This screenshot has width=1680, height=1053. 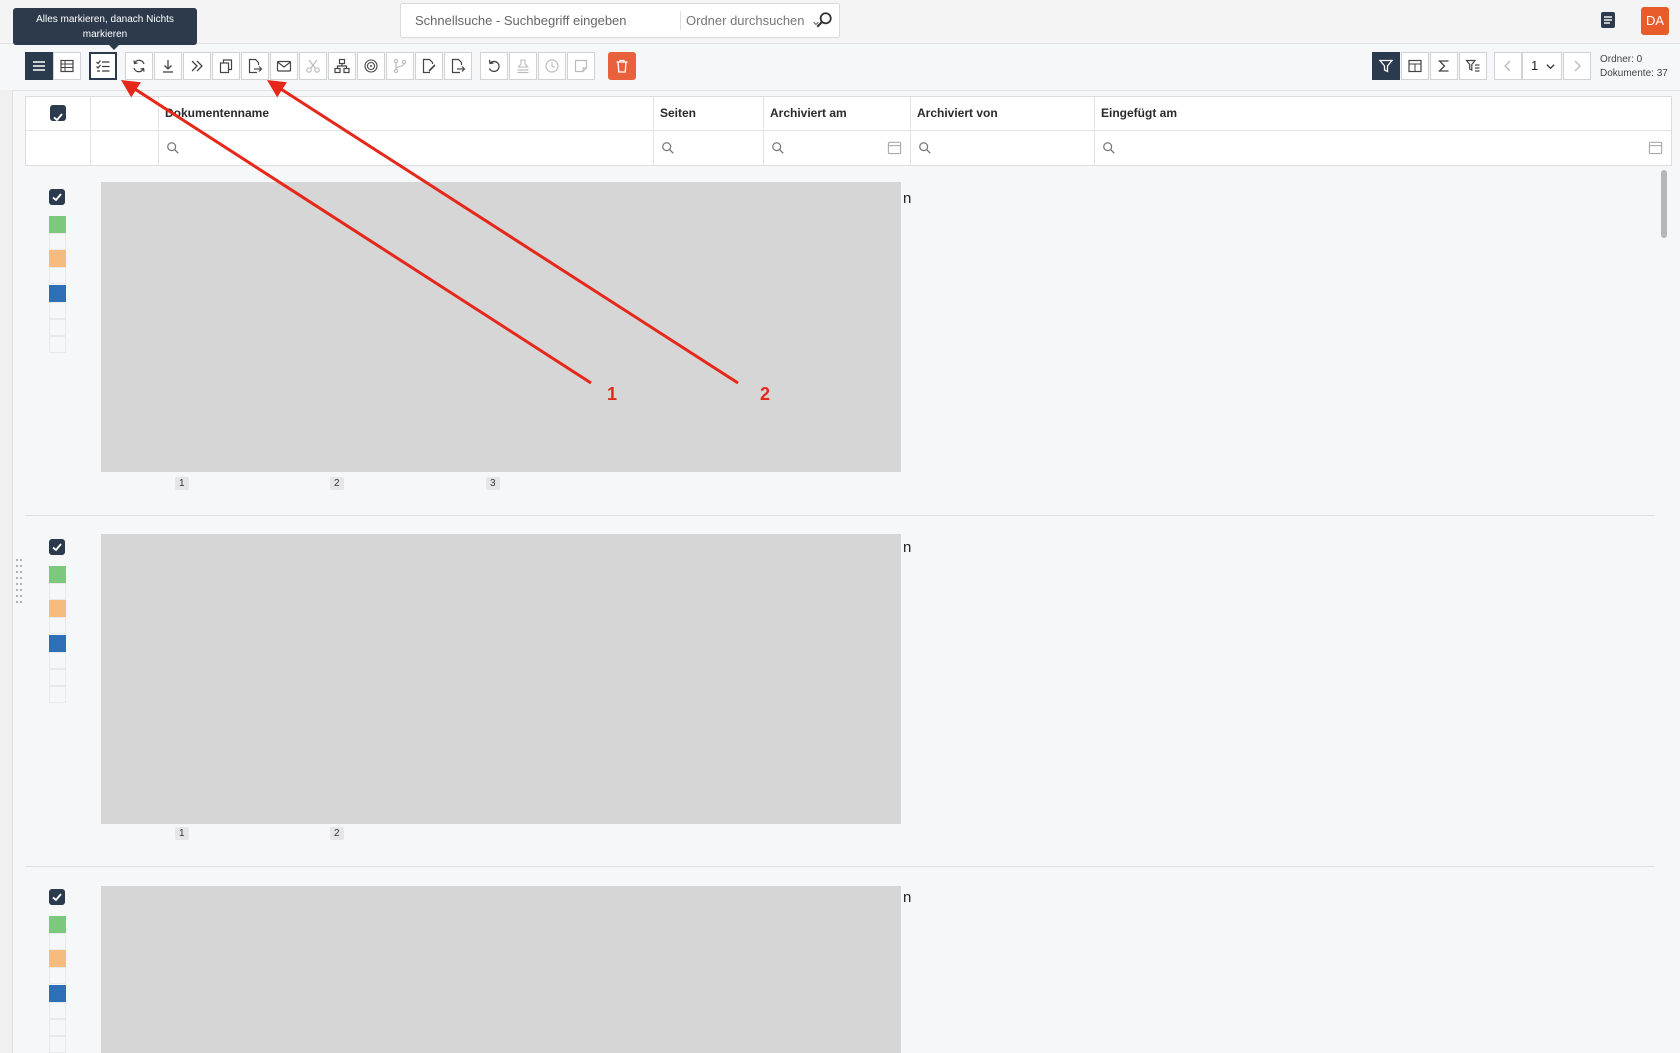 What do you see at coordinates (1003, 147) in the screenshot?
I see `filter-archived-by` at bounding box center [1003, 147].